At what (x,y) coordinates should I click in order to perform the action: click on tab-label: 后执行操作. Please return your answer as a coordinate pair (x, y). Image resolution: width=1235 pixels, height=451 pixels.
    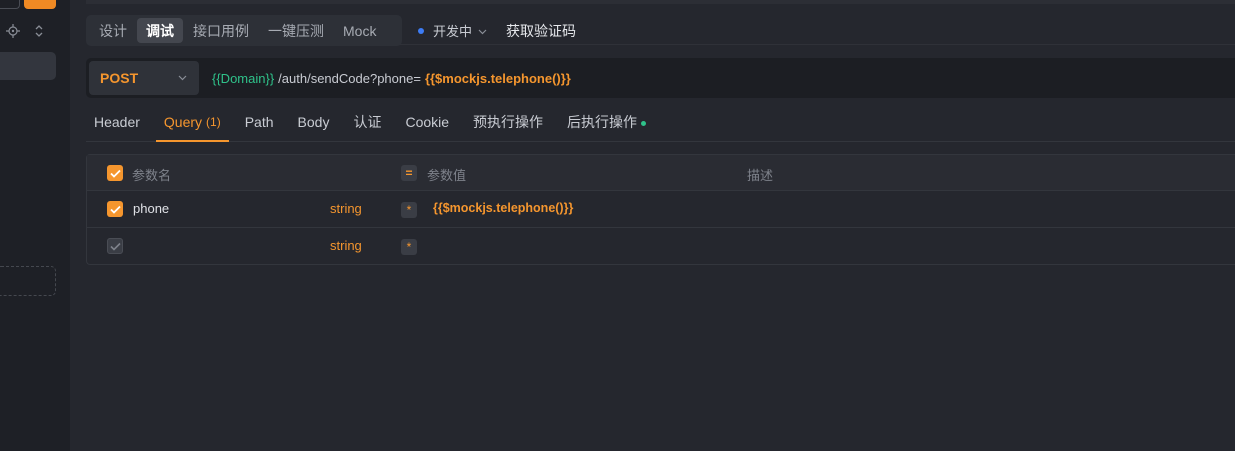
    Looking at the image, I should click on (602, 121).